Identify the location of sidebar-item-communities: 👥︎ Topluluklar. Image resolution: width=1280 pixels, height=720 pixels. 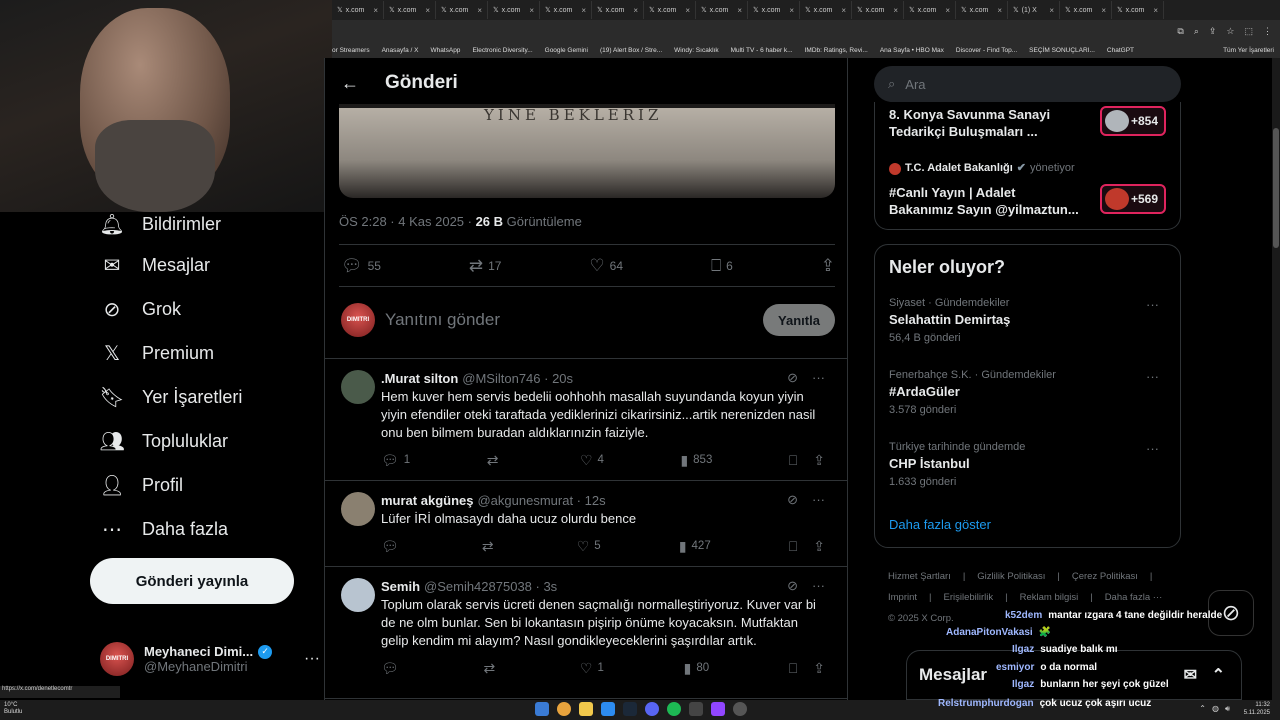
(163, 441).